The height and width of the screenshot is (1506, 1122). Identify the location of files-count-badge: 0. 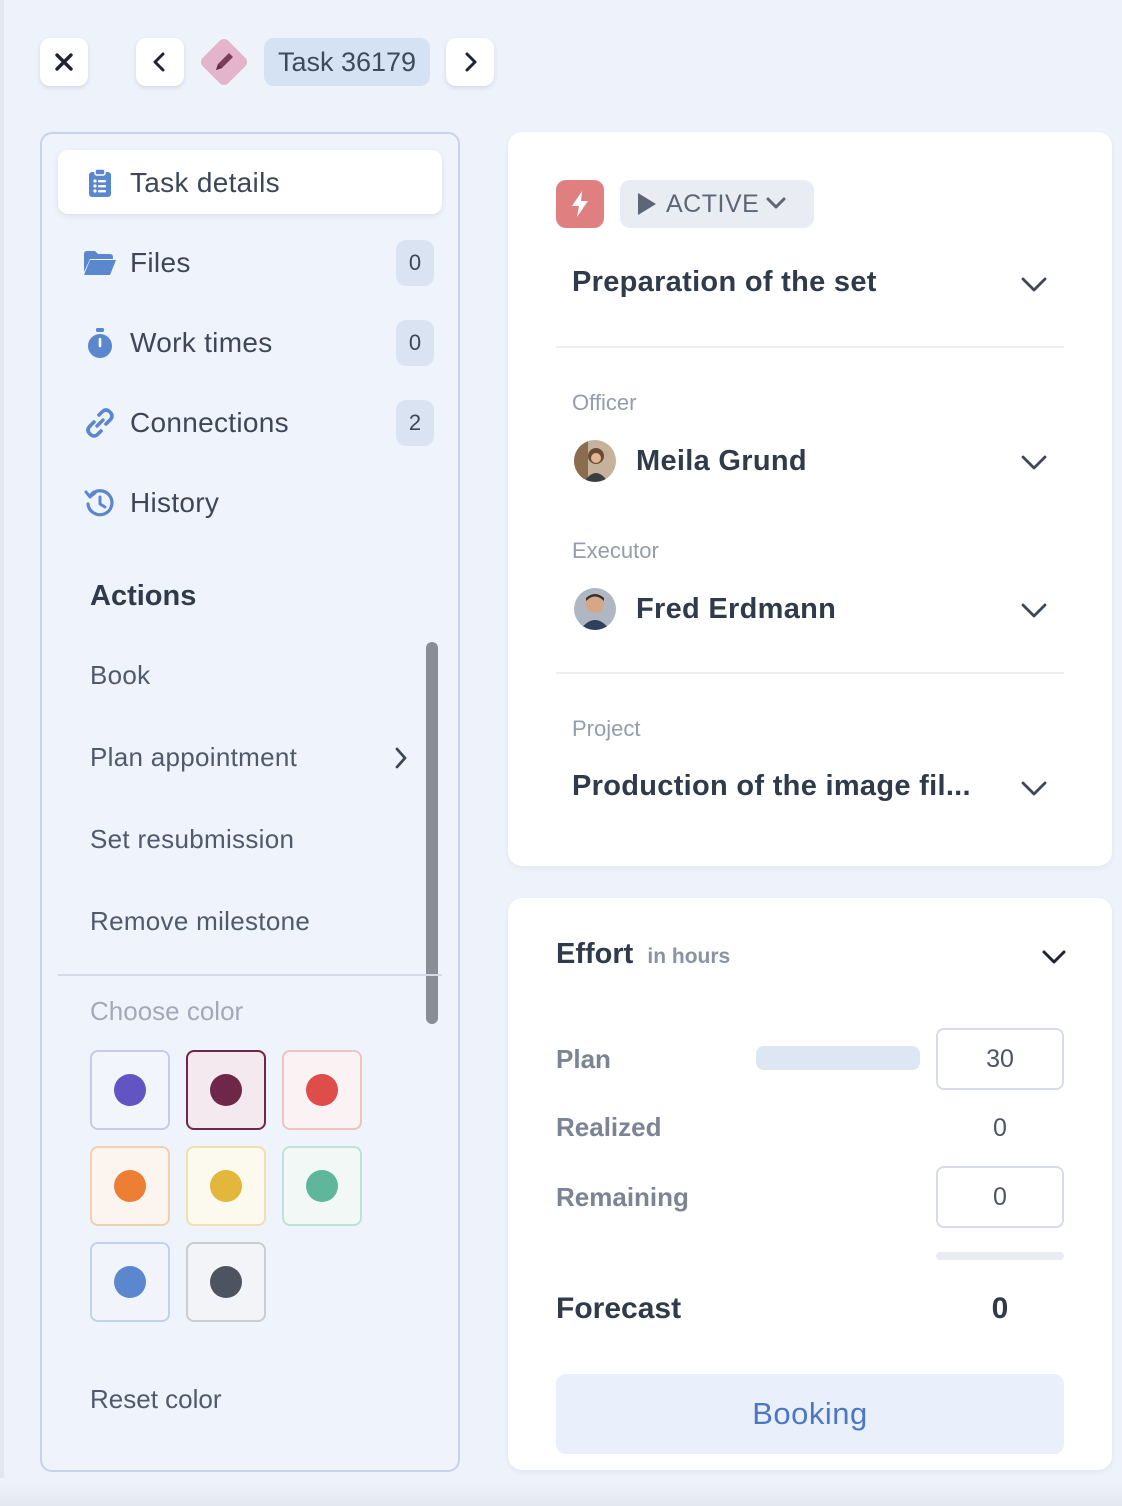
(415, 263).